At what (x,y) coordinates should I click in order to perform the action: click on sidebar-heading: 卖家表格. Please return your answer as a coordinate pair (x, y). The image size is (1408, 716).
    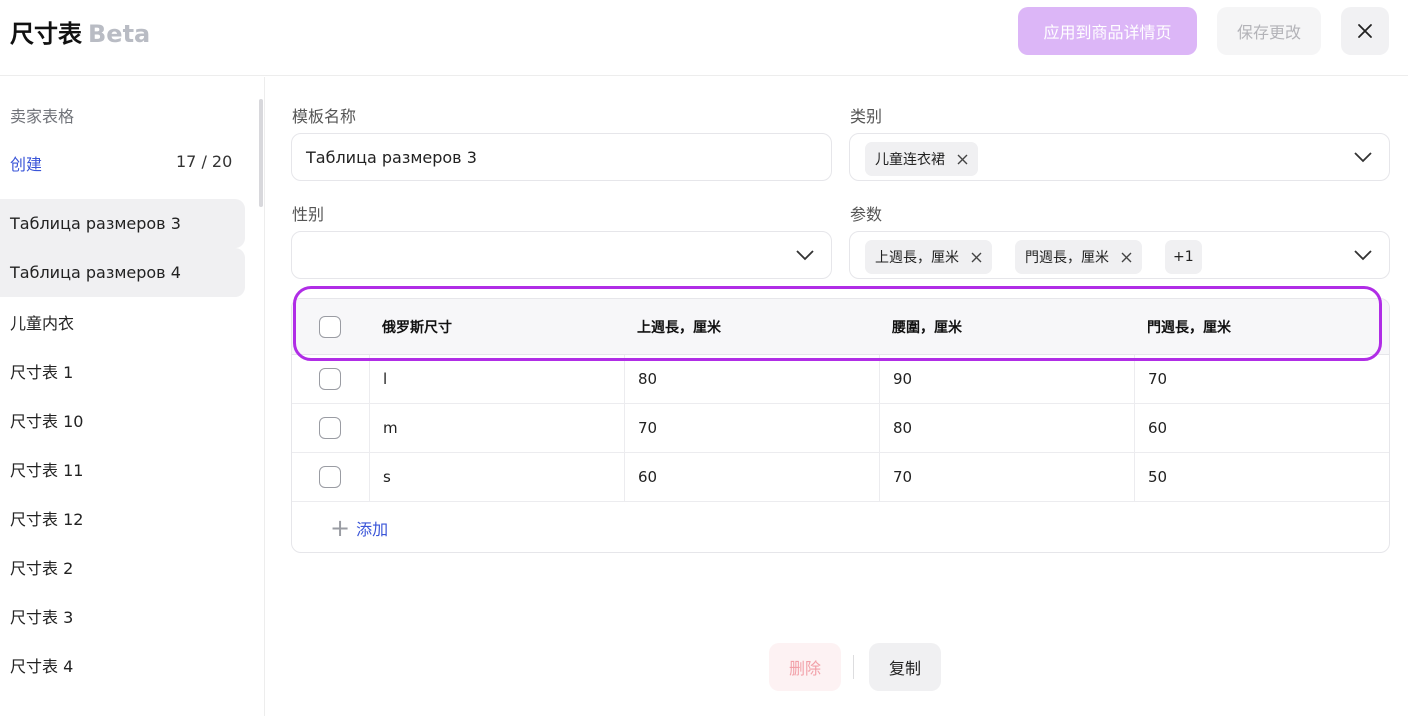
    Looking at the image, I should click on (42, 116).